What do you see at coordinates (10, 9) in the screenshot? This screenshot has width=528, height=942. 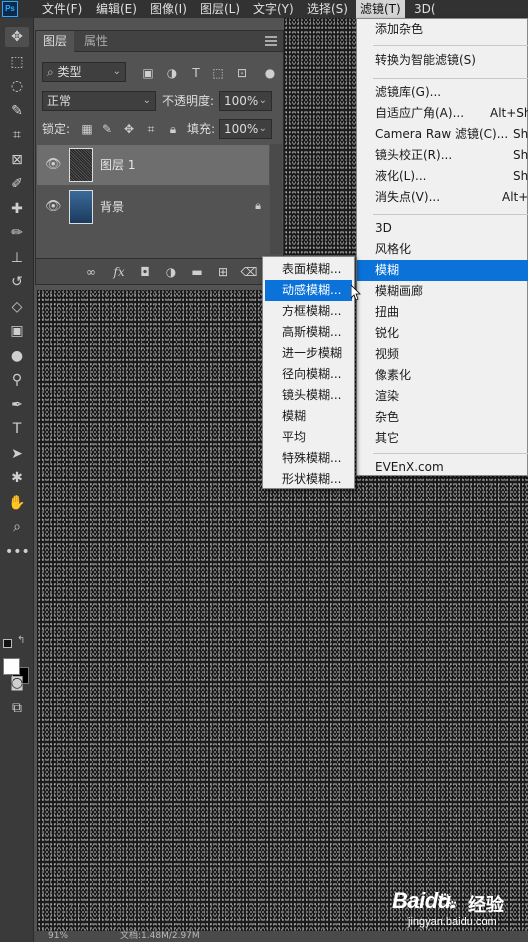 I see `photoshop-logo: Ps` at bounding box center [10, 9].